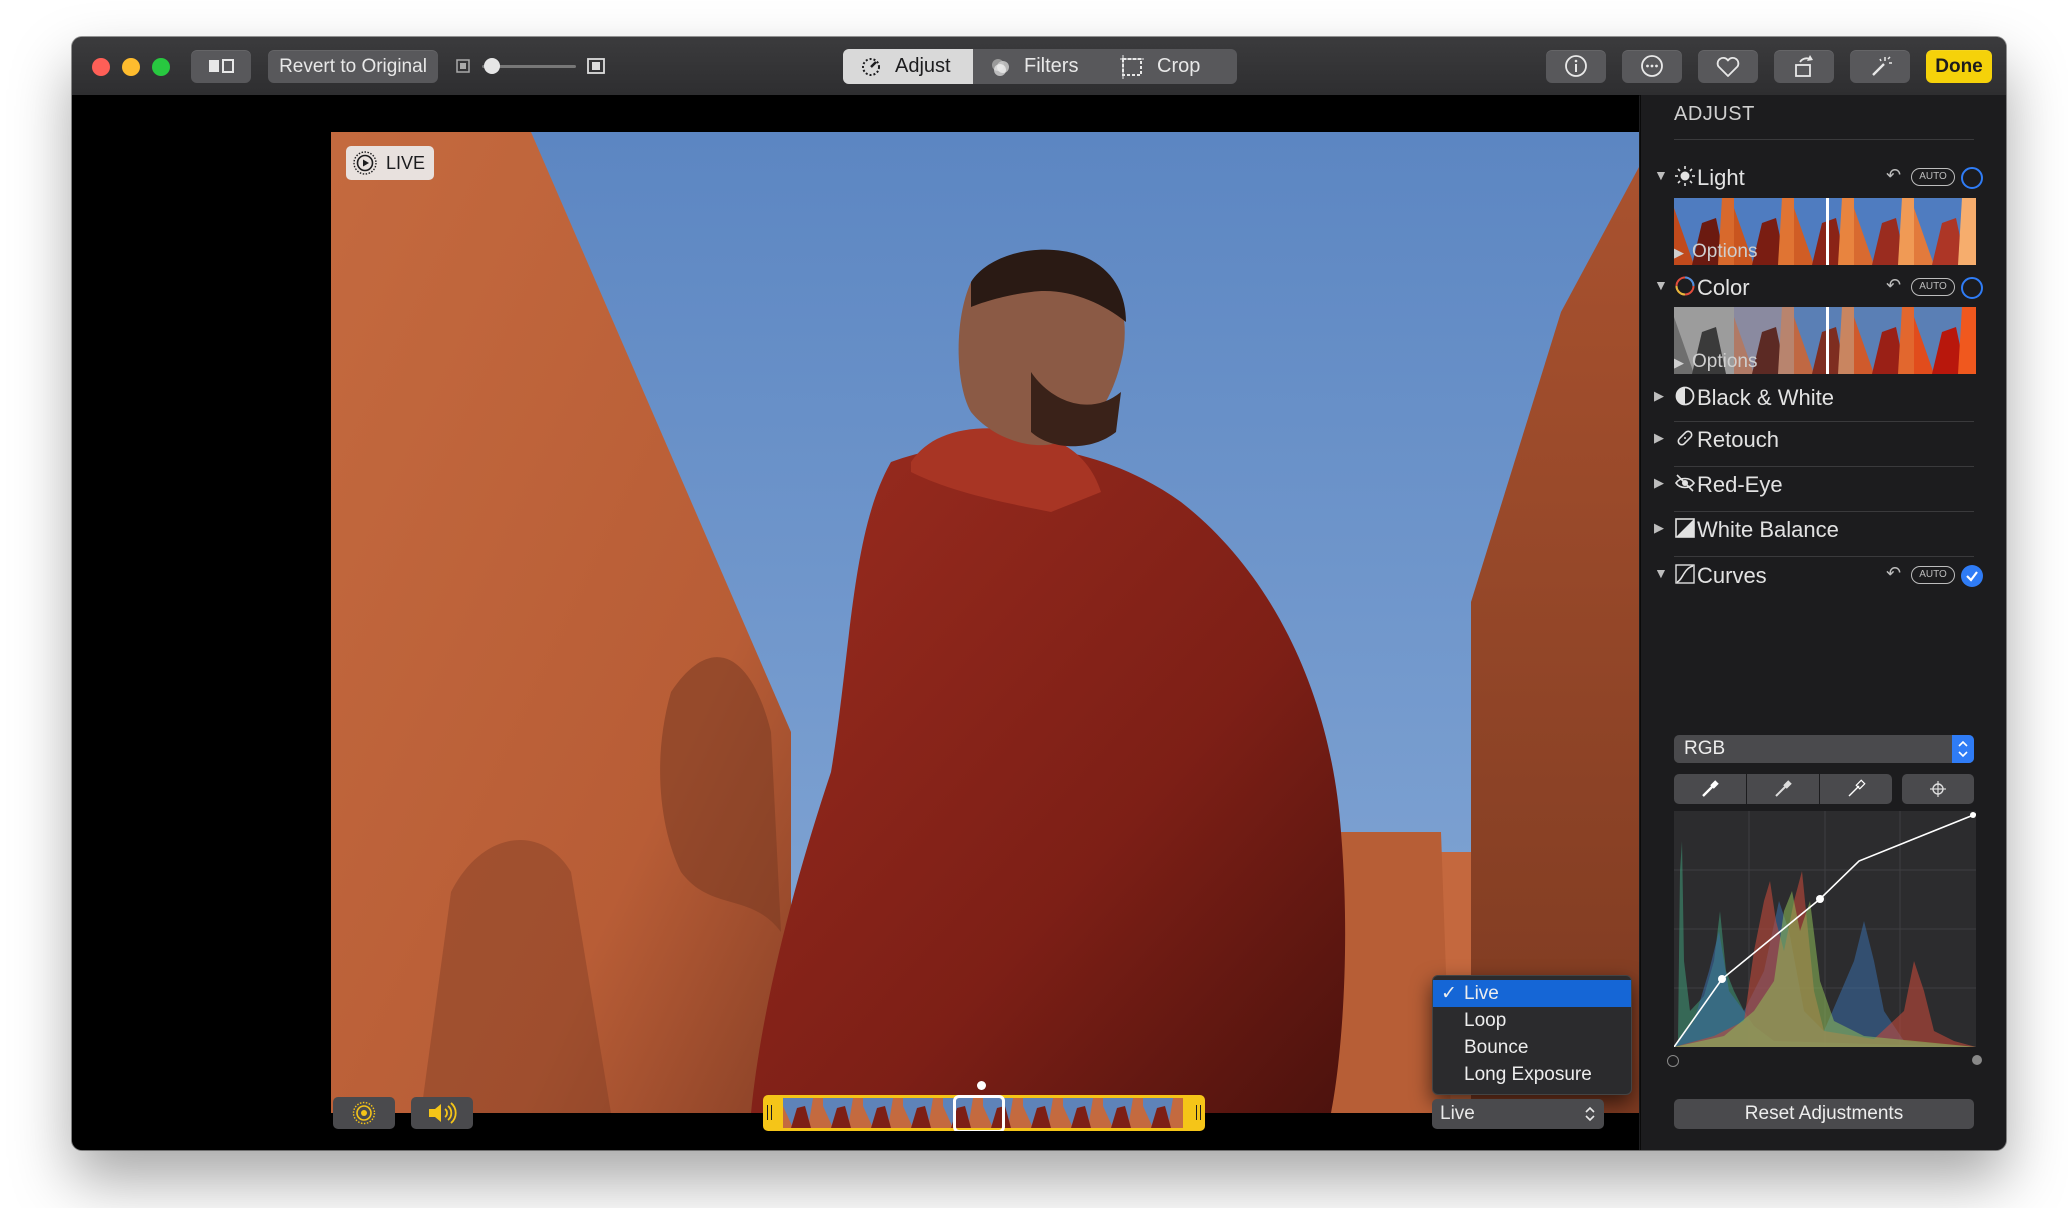 The height and width of the screenshot is (1208, 2068). Describe the element at coordinates (1972, 576) in the screenshot. I see `curves-toggle-checked` at that location.